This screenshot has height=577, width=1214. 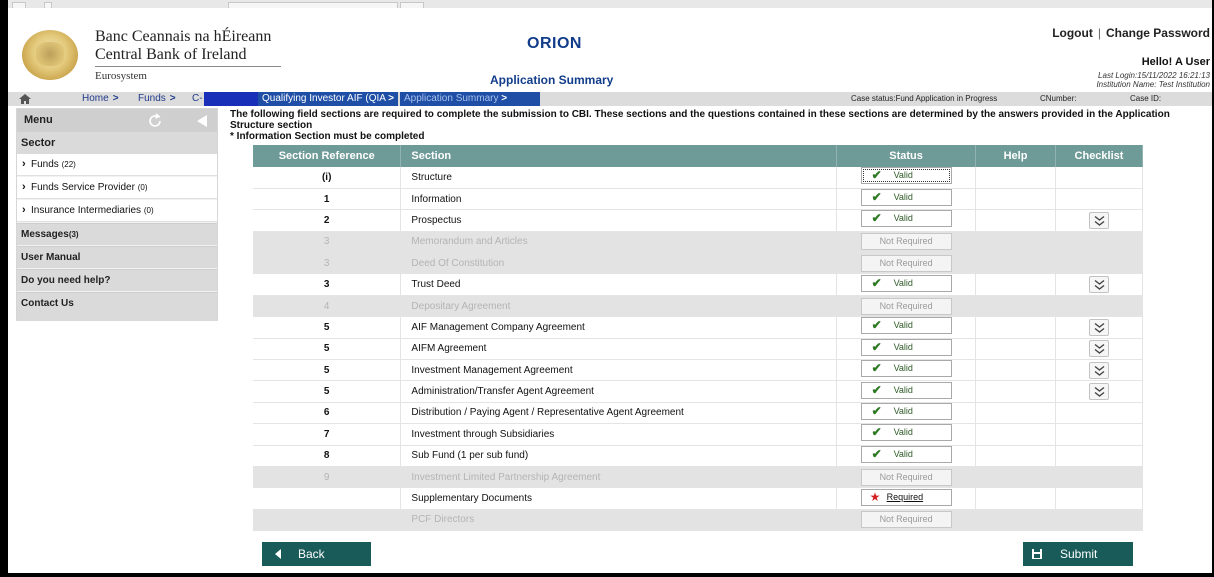 What do you see at coordinates (327, 178) in the screenshot?
I see `section-reference-cell: (i)` at bounding box center [327, 178].